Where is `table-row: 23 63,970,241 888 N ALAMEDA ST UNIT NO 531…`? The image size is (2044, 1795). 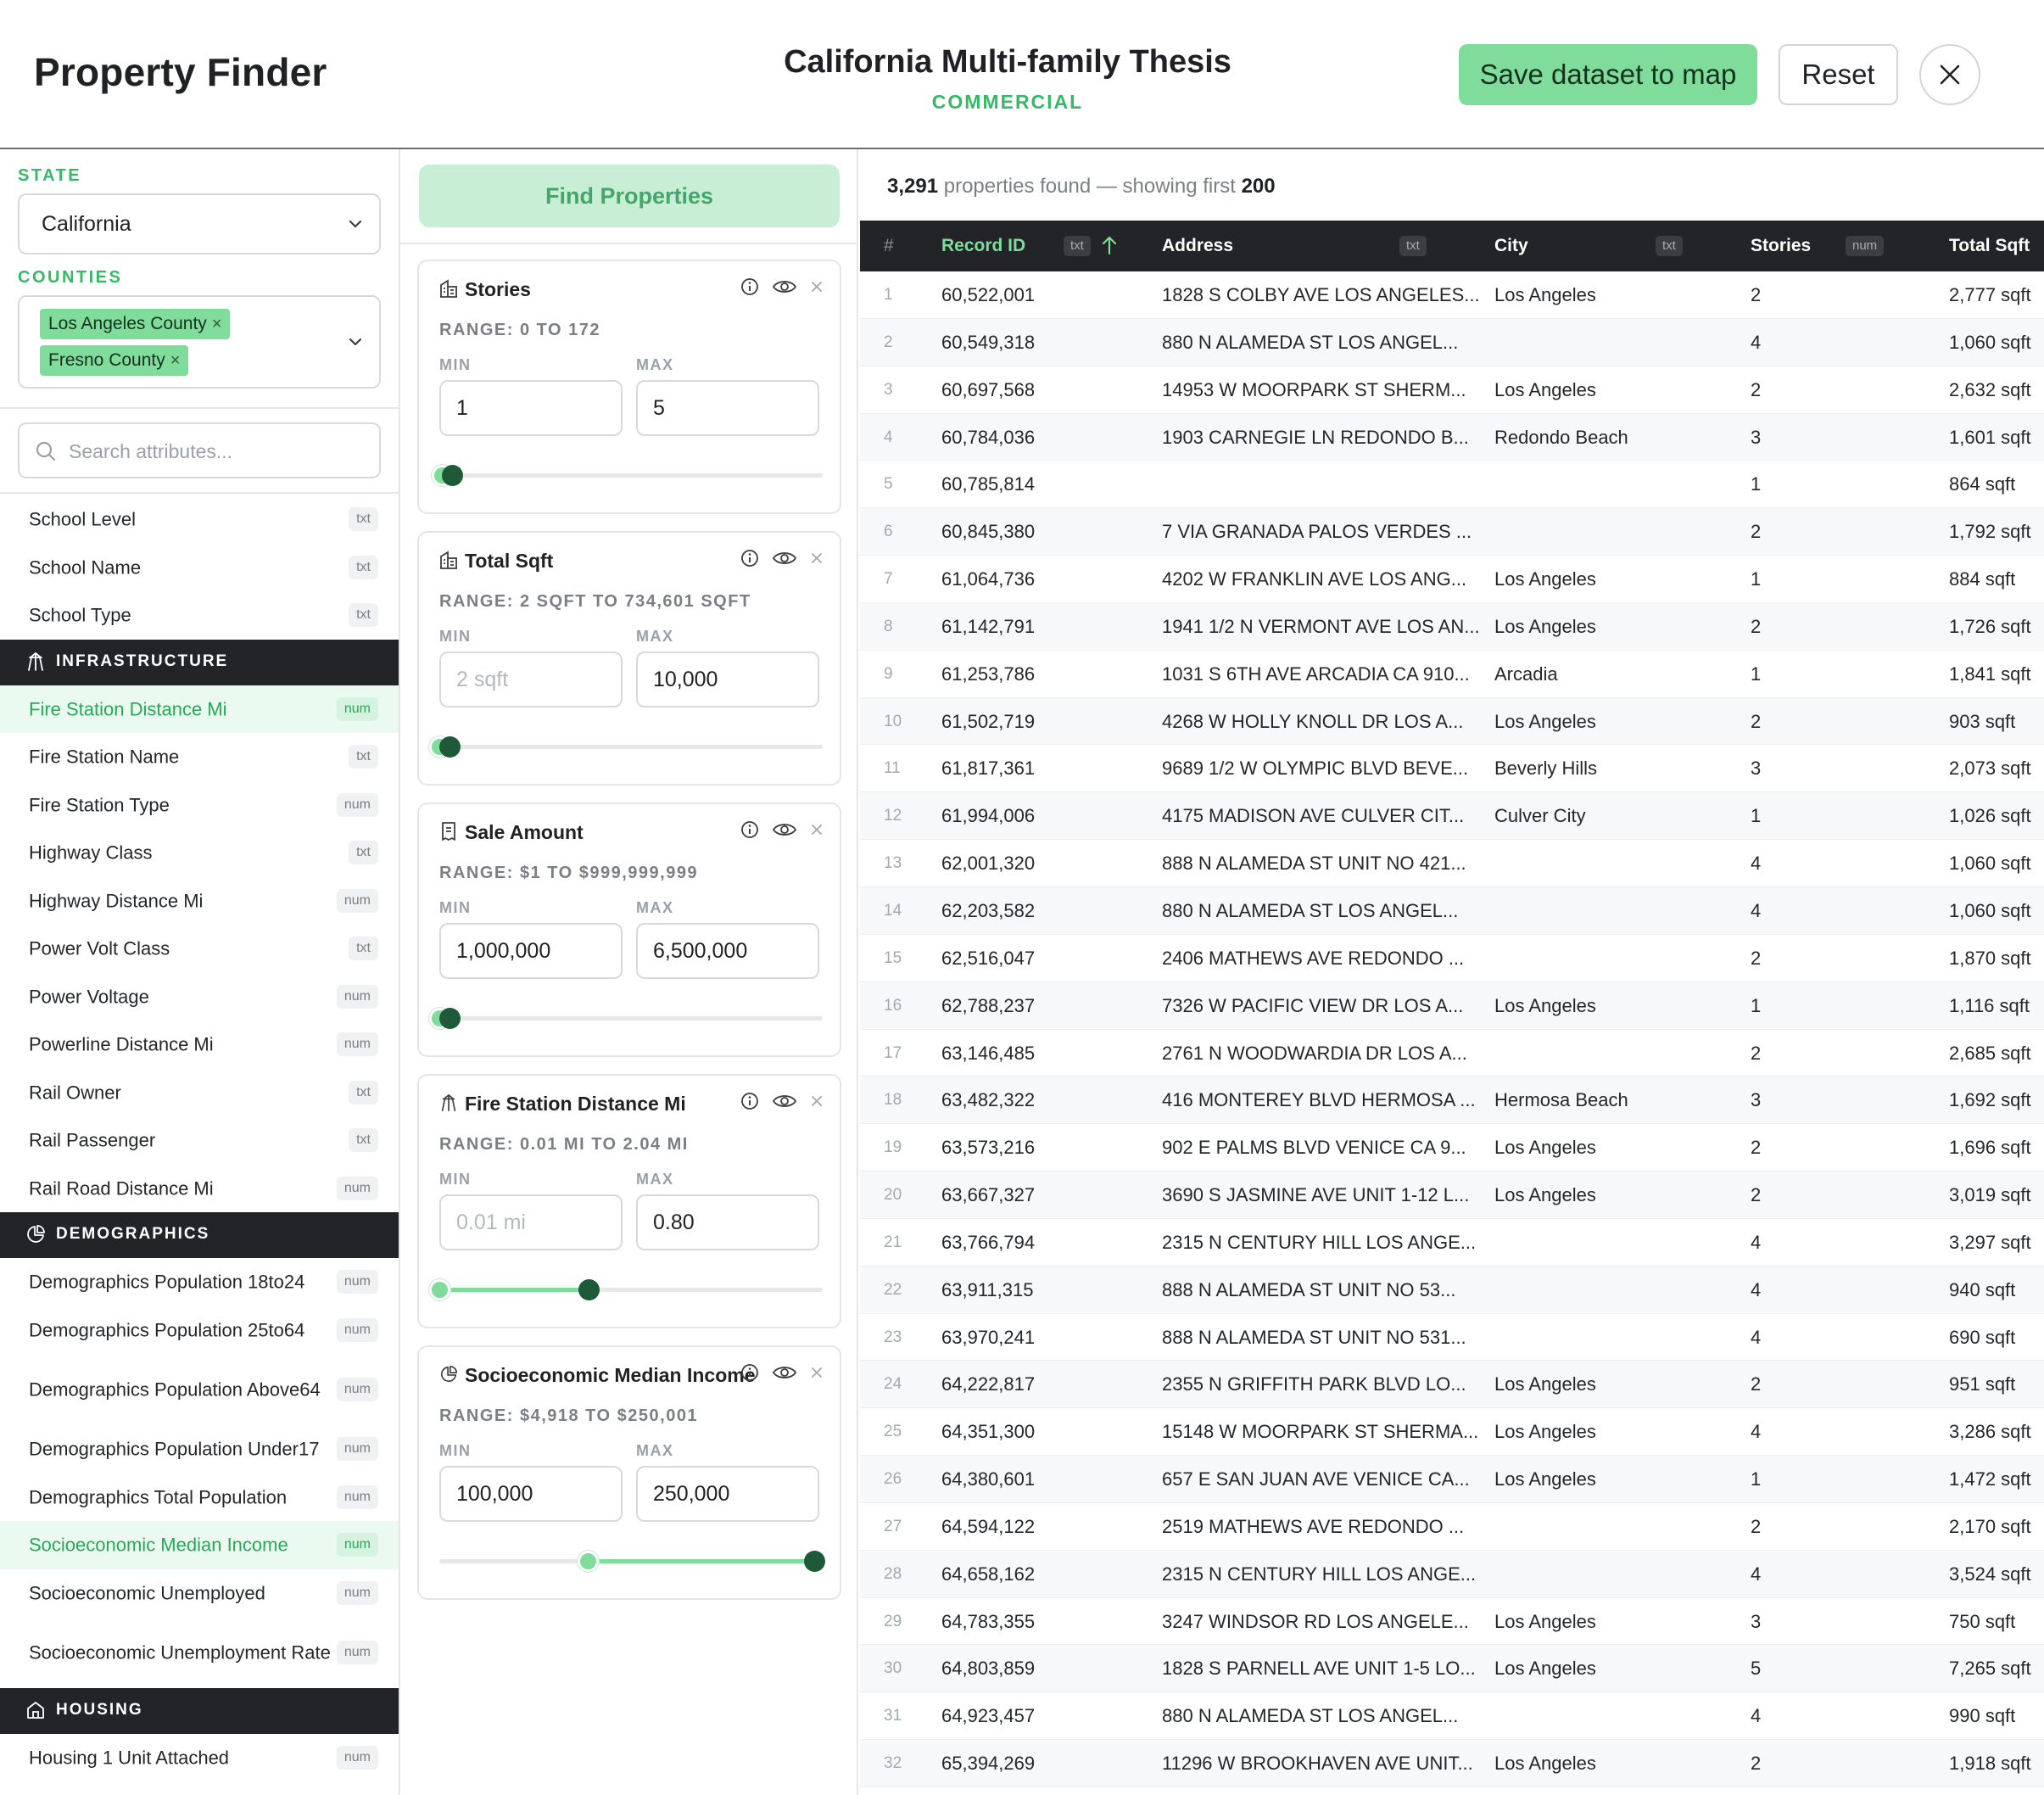 table-row: 23 63,970,241 888 N ALAMEDA ST UNIT NO 531… is located at coordinates (1452, 1338).